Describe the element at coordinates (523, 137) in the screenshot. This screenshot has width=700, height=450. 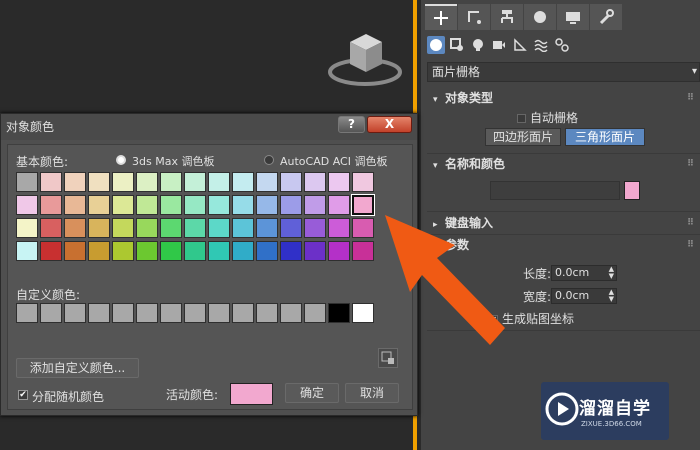
I see `quad-patch-button: 四边形面片` at that location.